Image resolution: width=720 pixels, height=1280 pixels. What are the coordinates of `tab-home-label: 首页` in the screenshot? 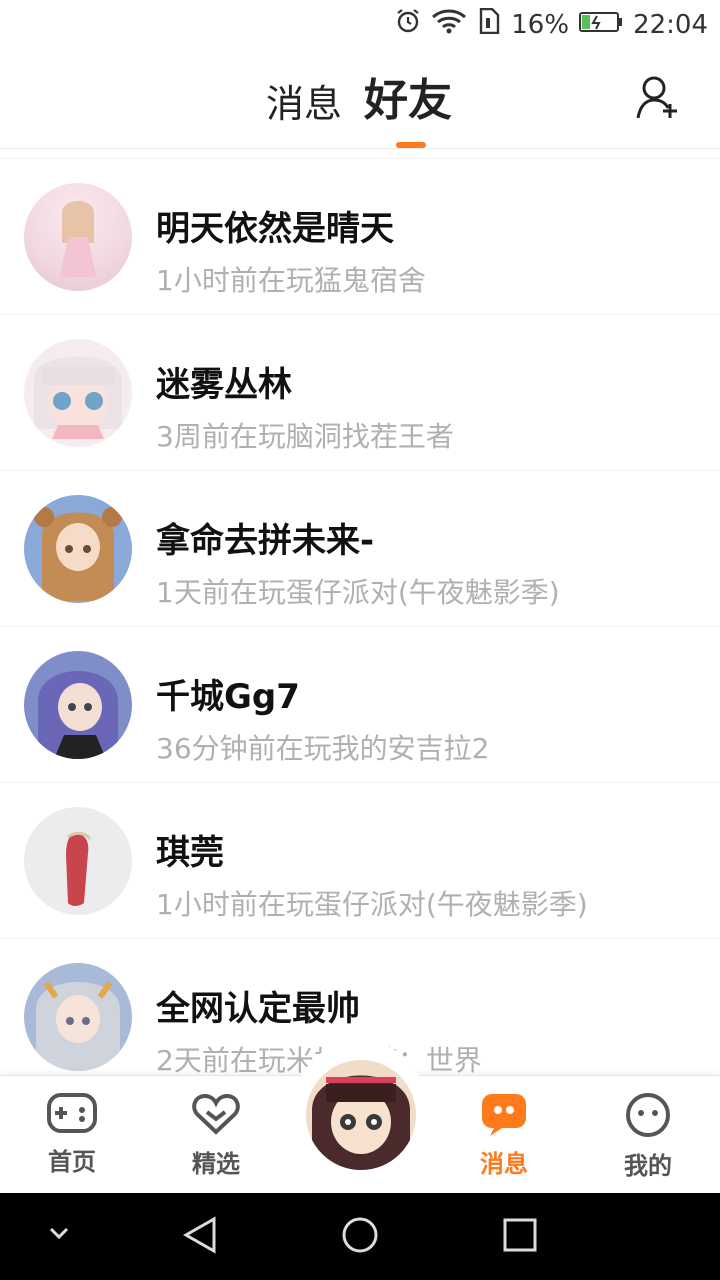 It's located at (72, 1162).